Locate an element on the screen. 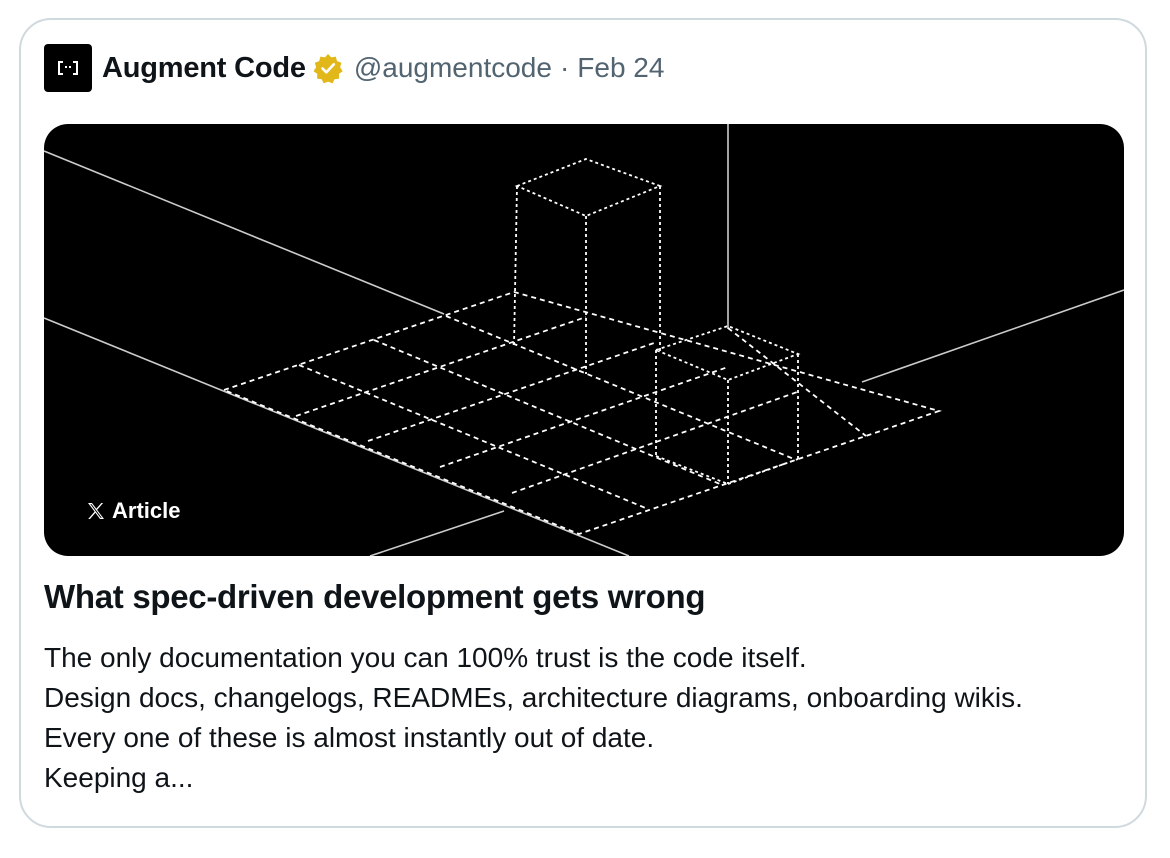 This screenshot has height=858, width=1170. article-tag: Article is located at coordinates (133, 511).